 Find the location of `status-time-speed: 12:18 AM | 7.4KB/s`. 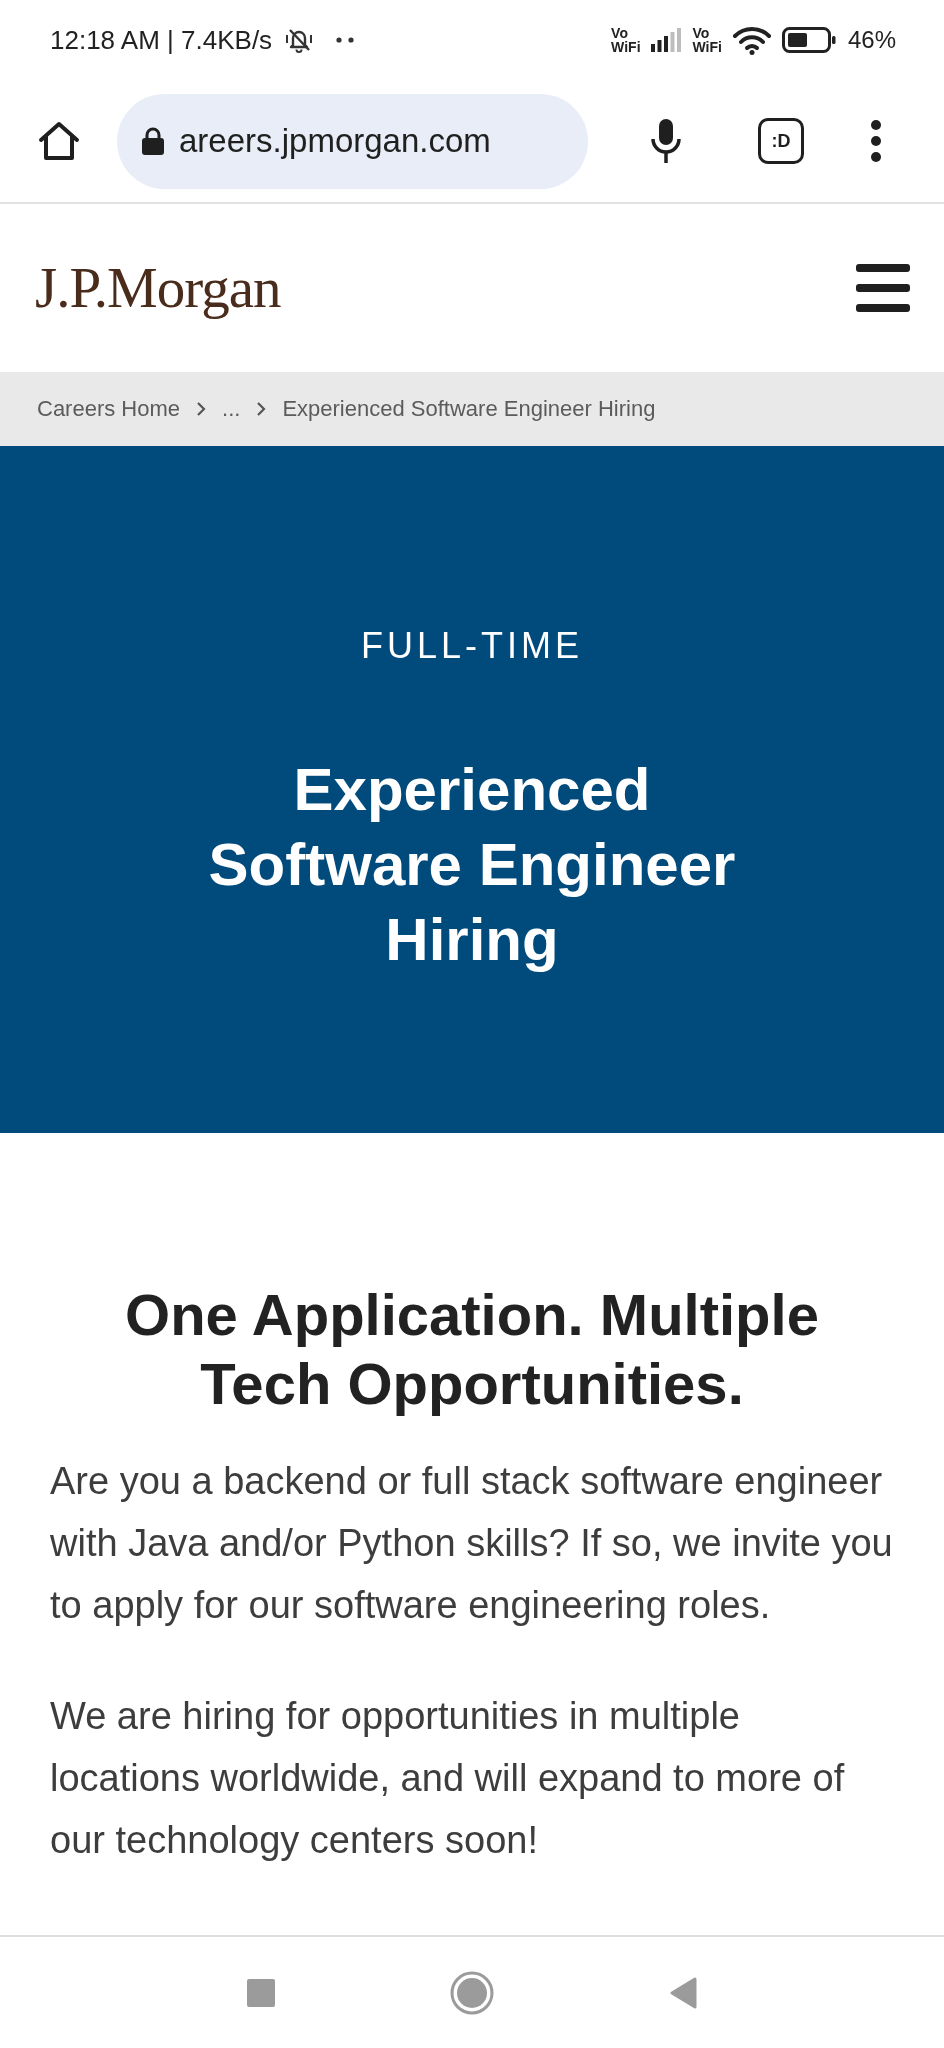

status-time-speed: 12:18 AM | 7.4KB/s is located at coordinates (161, 40).